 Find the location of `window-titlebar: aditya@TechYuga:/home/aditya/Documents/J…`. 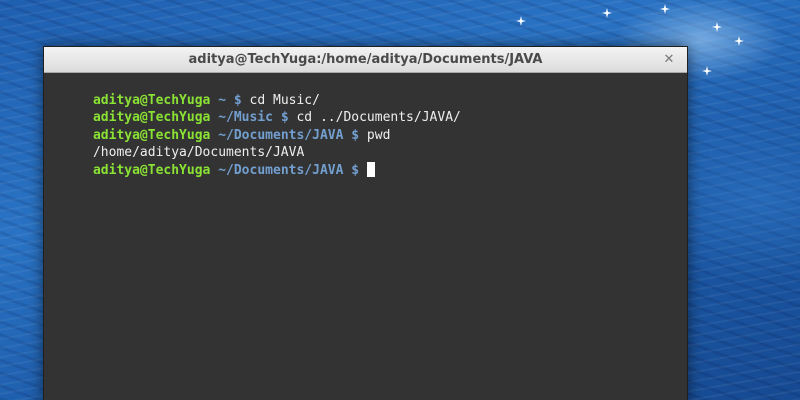

window-titlebar: aditya@TechYuga:/home/aditya/Documents/J… is located at coordinates (365, 60).